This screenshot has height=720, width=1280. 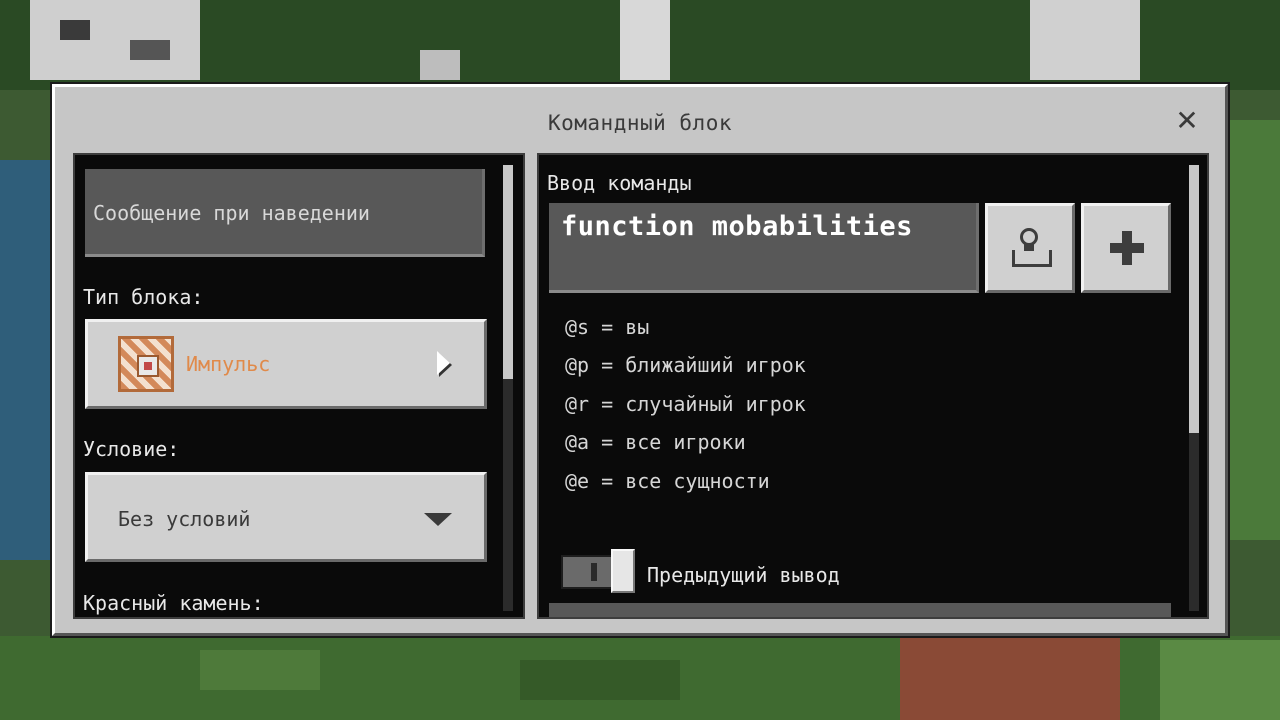 What do you see at coordinates (667, 481) in the screenshot?
I see `selector-hint-all-entities: @e = все сущности` at bounding box center [667, 481].